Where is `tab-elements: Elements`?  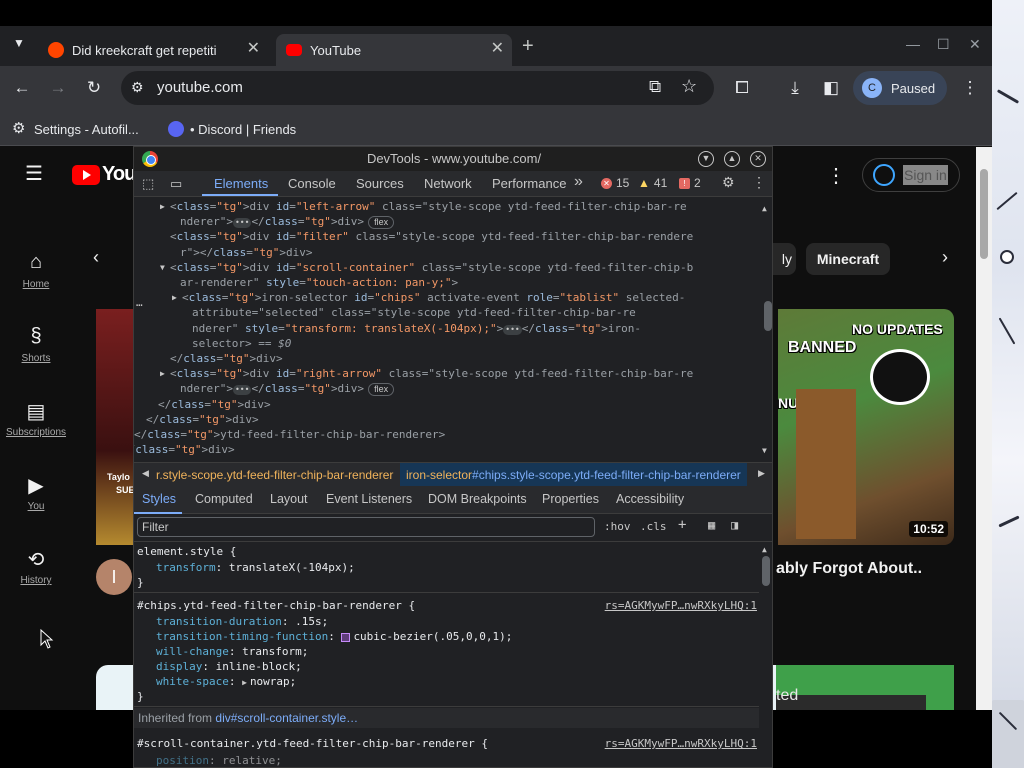 tab-elements: Elements is located at coordinates (241, 183).